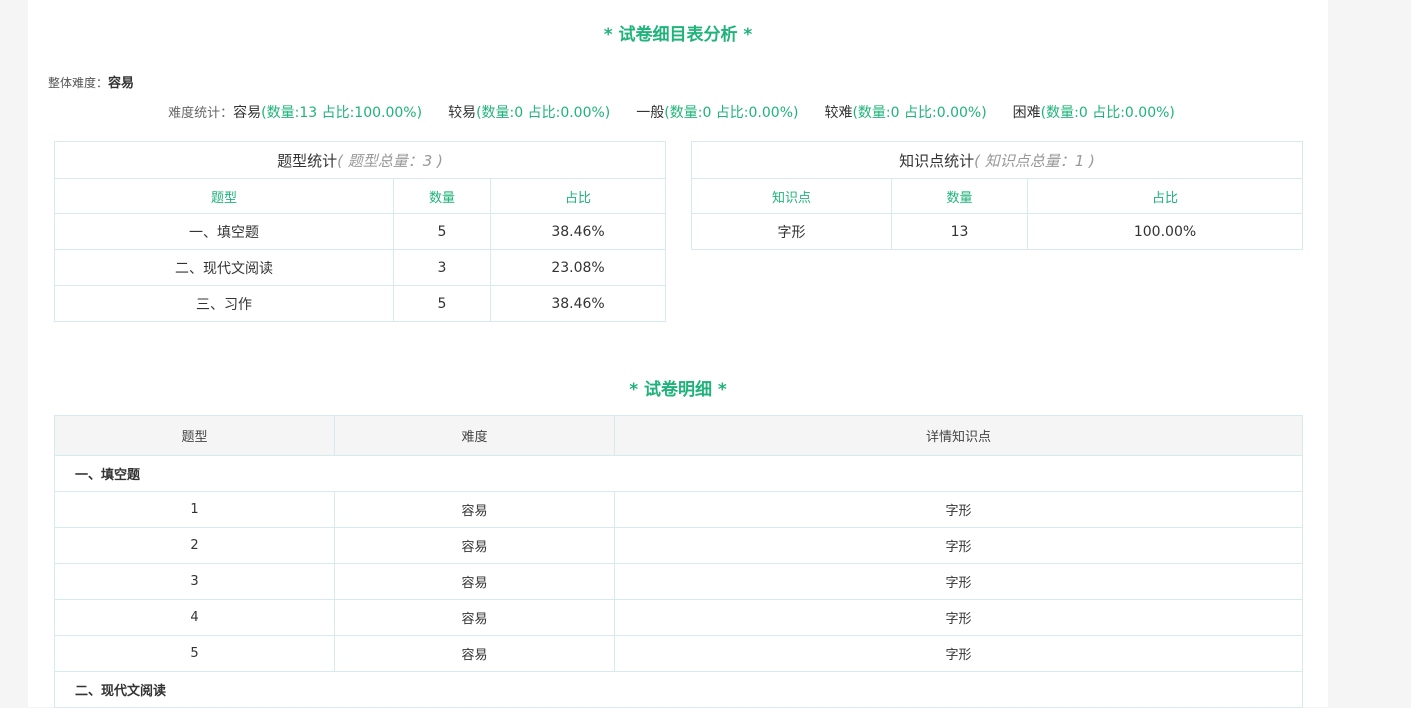 The width and height of the screenshot is (1411, 708). I want to click on type-stats-caption: 题型统计( 题型总量：3 ), so click(360, 160).